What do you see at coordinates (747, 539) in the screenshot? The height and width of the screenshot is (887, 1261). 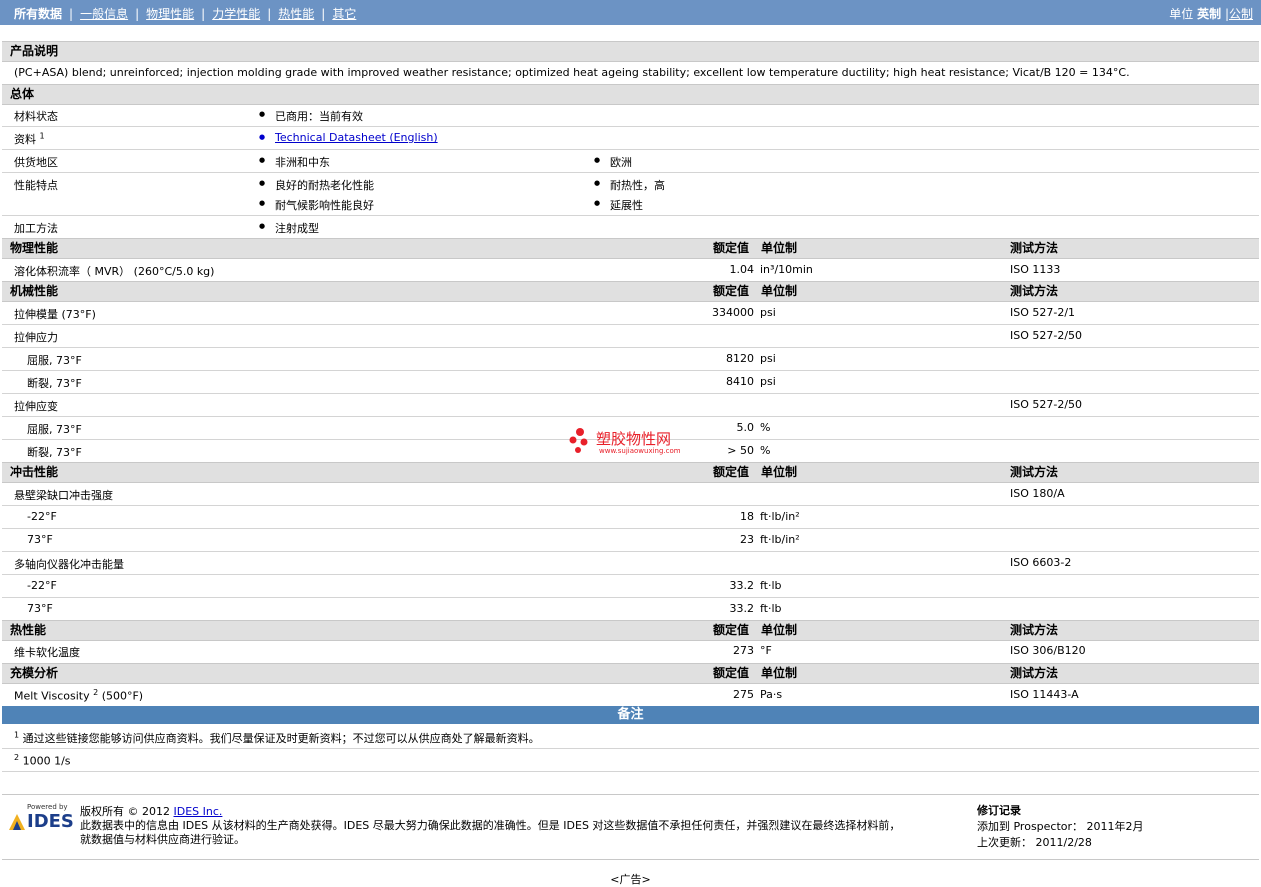 I see `property-value: 23` at bounding box center [747, 539].